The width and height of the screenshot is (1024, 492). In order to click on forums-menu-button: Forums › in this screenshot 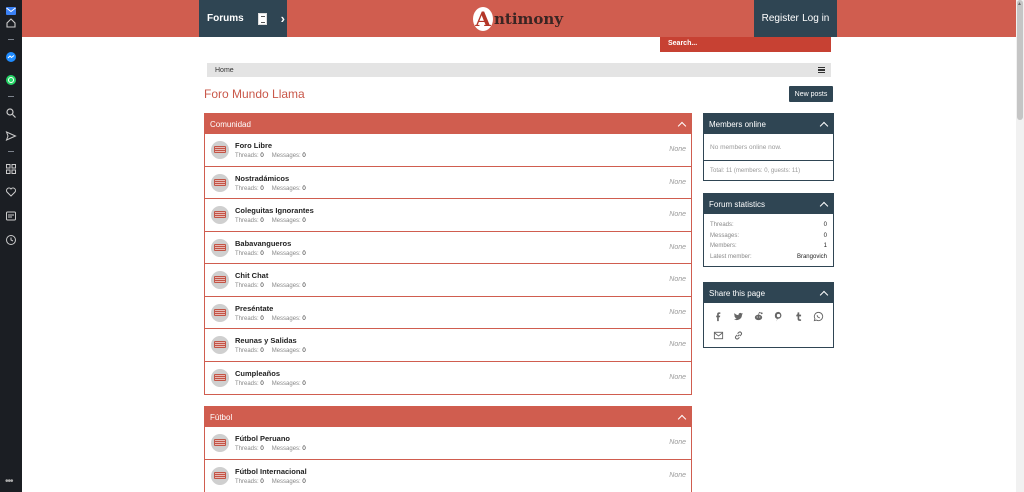, I will do `click(243, 18)`.